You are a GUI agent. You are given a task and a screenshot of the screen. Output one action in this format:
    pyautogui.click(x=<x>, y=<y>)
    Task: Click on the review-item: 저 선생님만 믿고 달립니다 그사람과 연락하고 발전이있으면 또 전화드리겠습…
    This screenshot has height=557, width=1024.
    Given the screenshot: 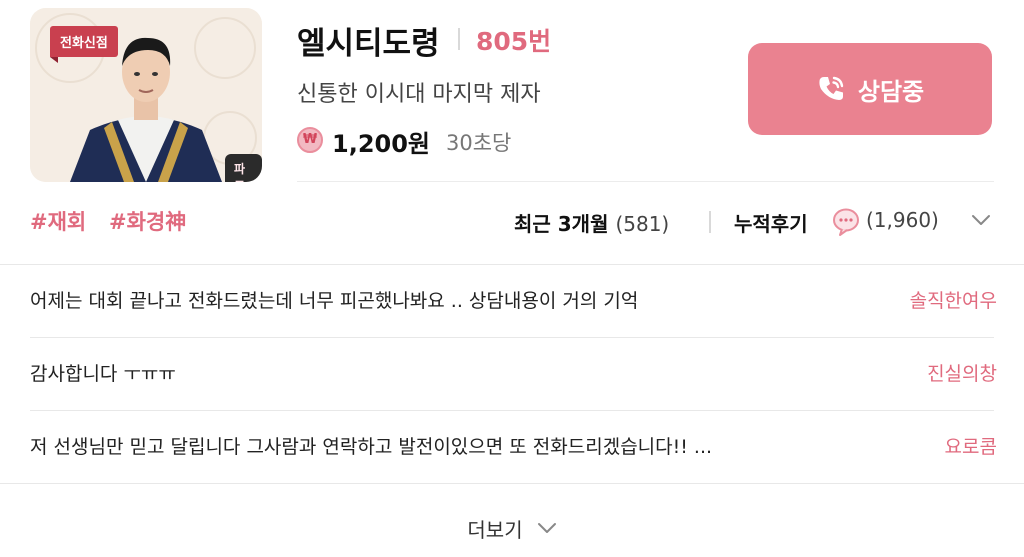 What is the action you would take?
    pyautogui.click(x=512, y=447)
    